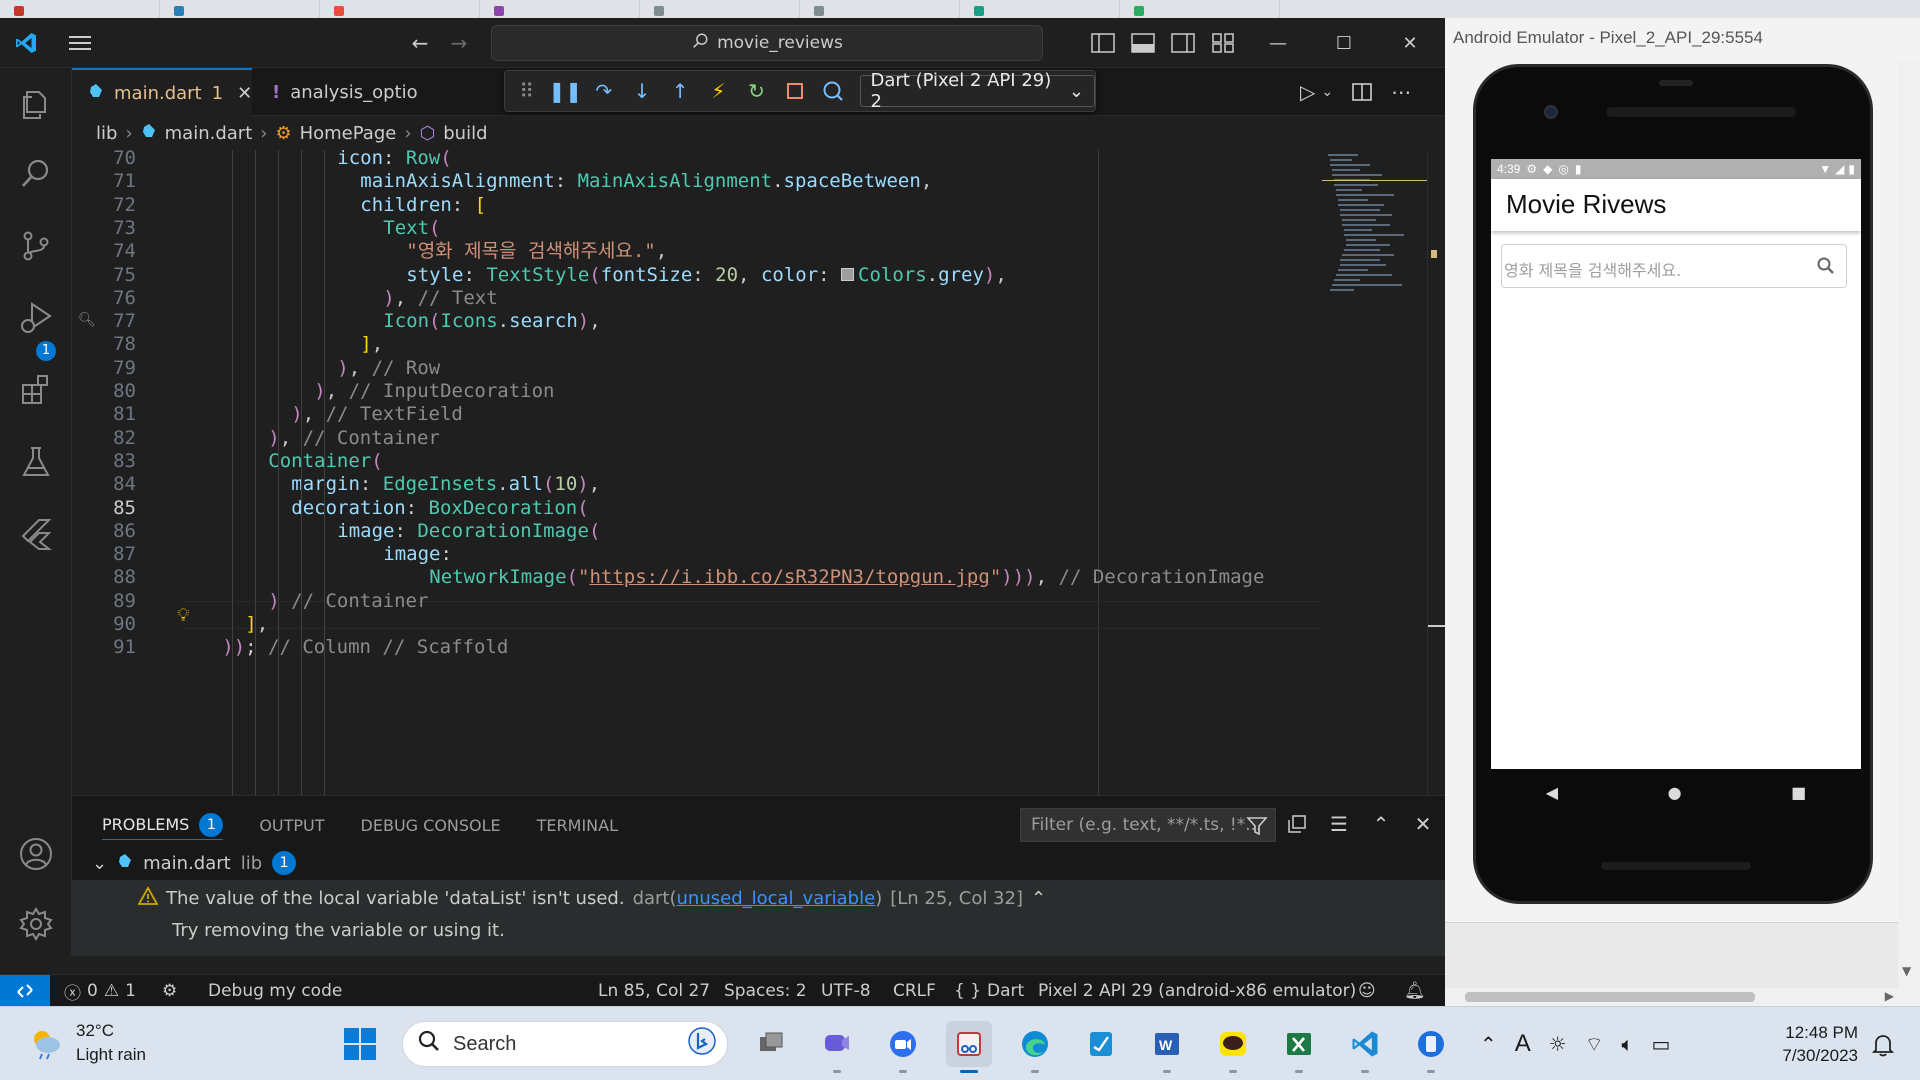  Describe the element at coordinates (183, 615) in the screenshot. I see `lightbulb-icon: 💡︎` at that location.